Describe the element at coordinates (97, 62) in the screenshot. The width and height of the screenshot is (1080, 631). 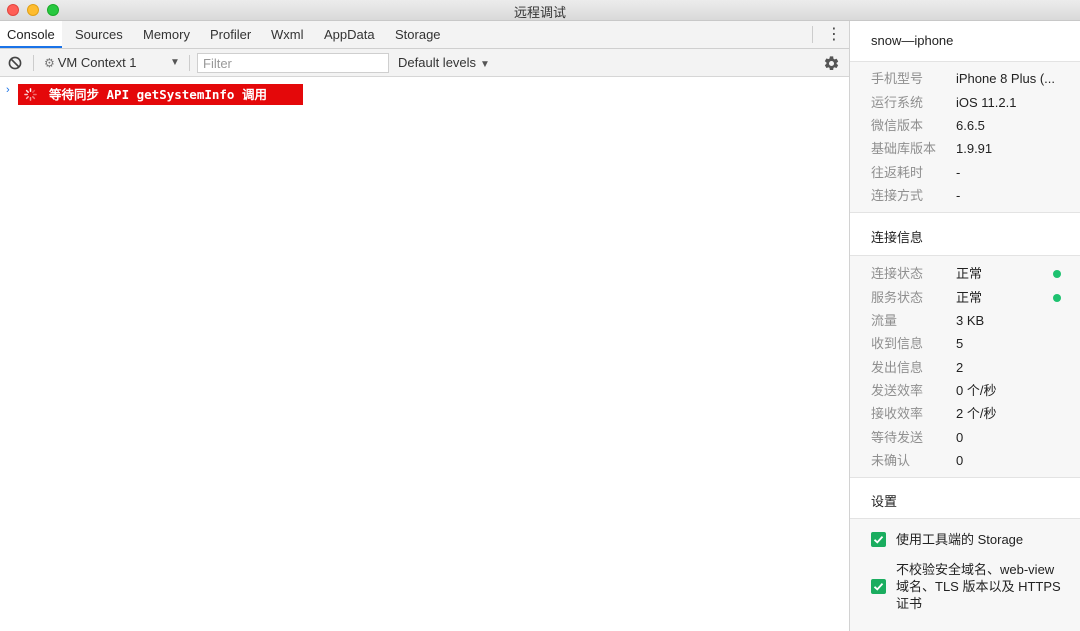
I see `context-label: VM Context 1` at that location.